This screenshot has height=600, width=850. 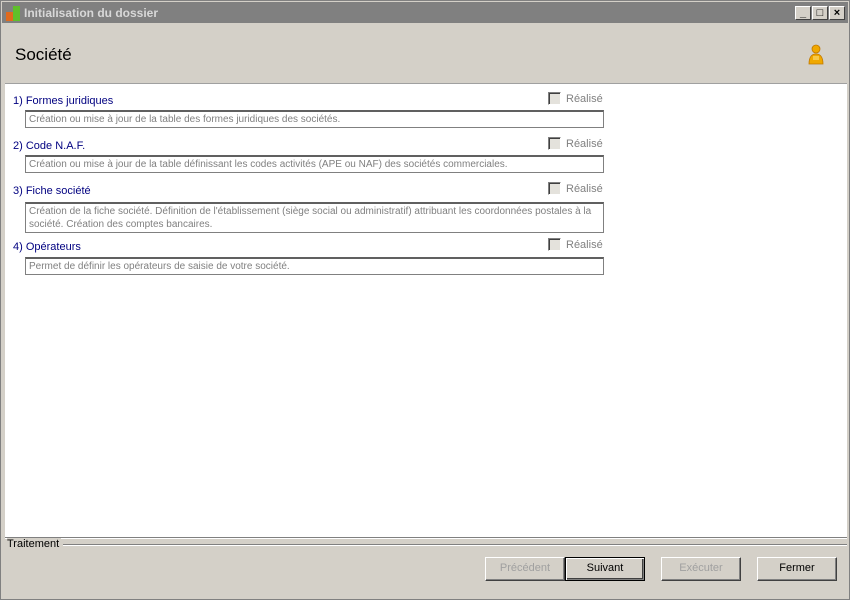 I want to click on step-label: 1) Formes juridiques, so click(x=63, y=101).